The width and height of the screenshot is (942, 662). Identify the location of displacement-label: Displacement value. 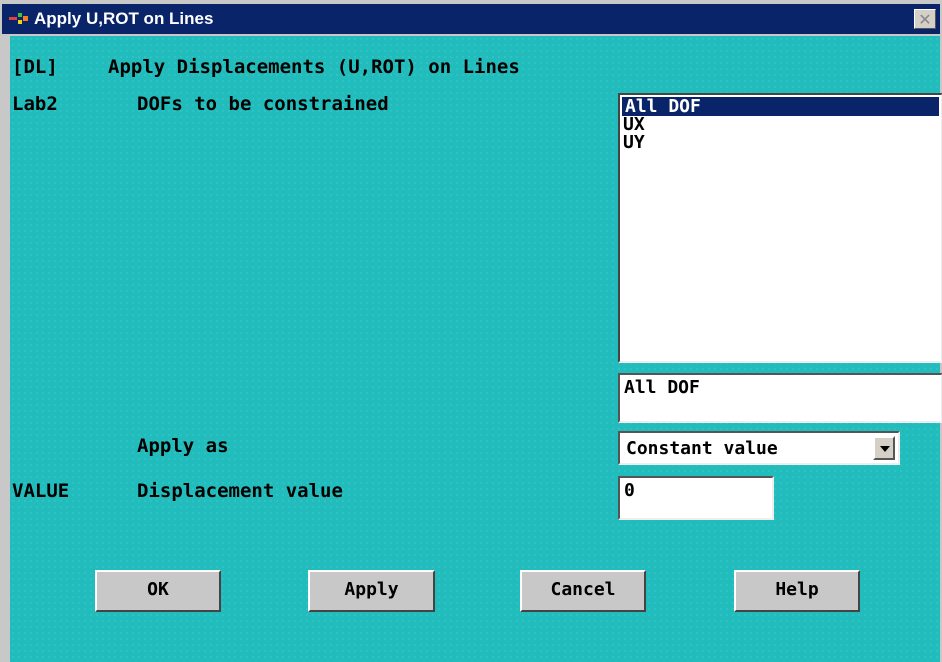
(240, 491).